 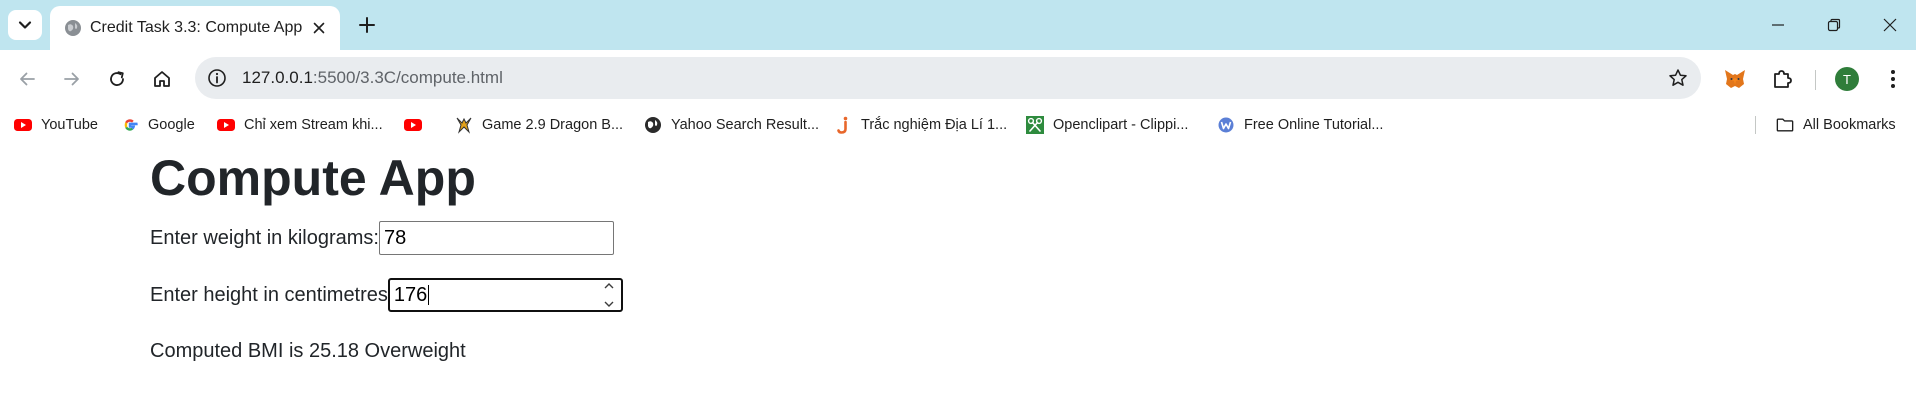 I want to click on arrow-right-icon, so click(x=71, y=79).